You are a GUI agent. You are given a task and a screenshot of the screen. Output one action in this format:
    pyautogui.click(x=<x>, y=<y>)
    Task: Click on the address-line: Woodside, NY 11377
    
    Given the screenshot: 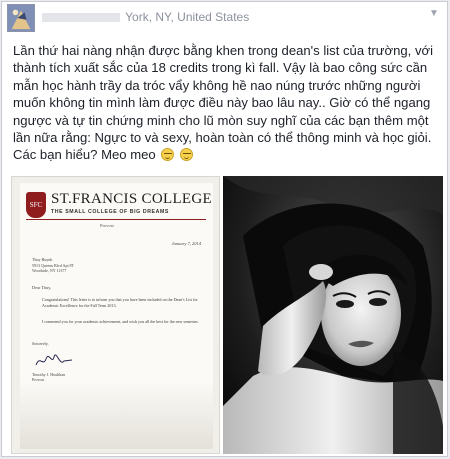 What is the action you would take?
    pyautogui.click(x=49, y=270)
    